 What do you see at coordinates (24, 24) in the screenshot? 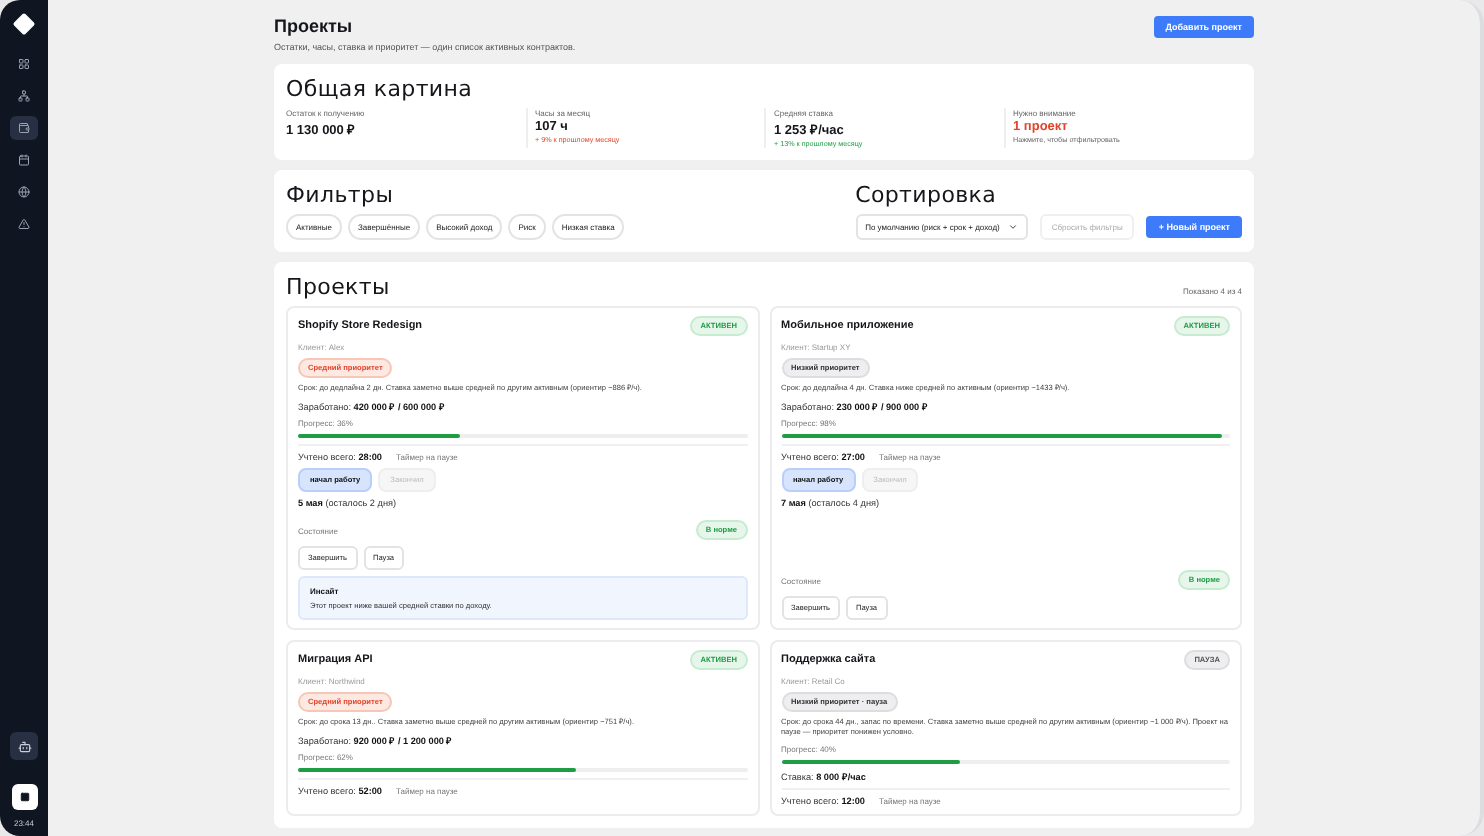
I see `logo-icon` at bounding box center [24, 24].